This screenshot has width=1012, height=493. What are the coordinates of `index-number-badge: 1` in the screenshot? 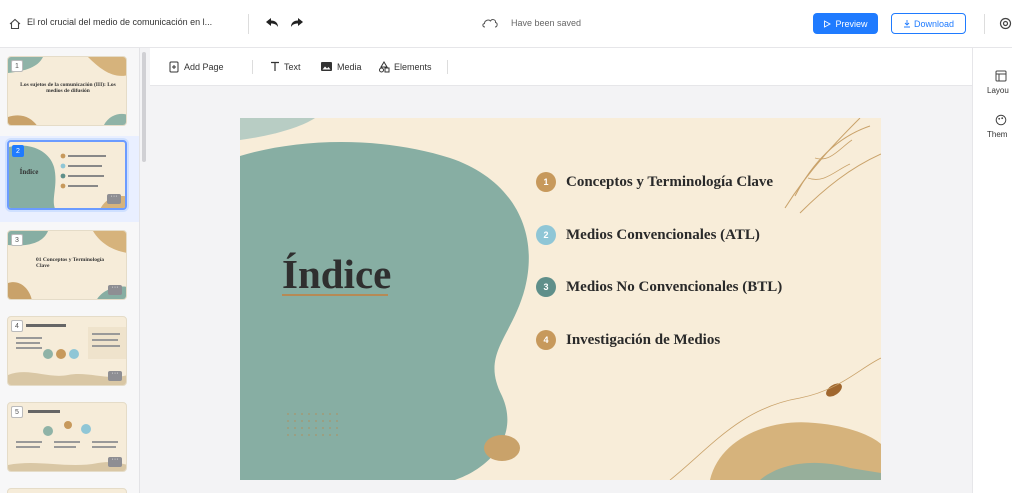 It's located at (546, 182).